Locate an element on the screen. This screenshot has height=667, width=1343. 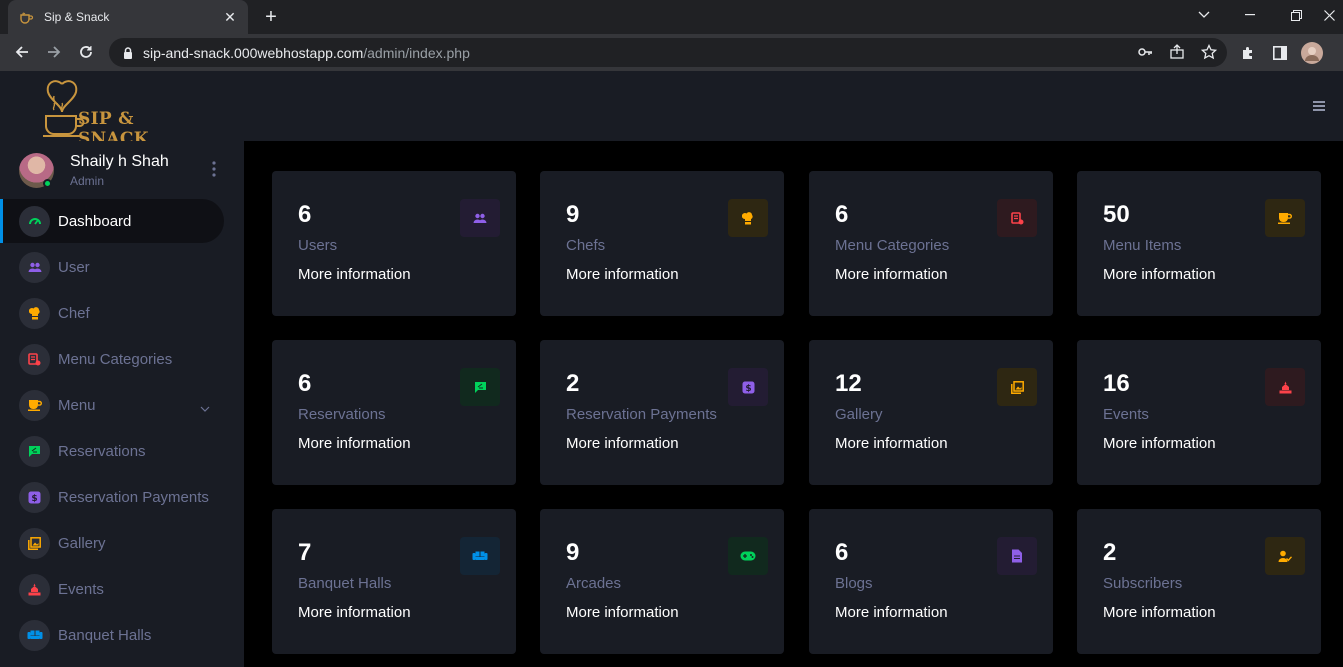
card-label: Menu Categories is located at coordinates (892, 245).